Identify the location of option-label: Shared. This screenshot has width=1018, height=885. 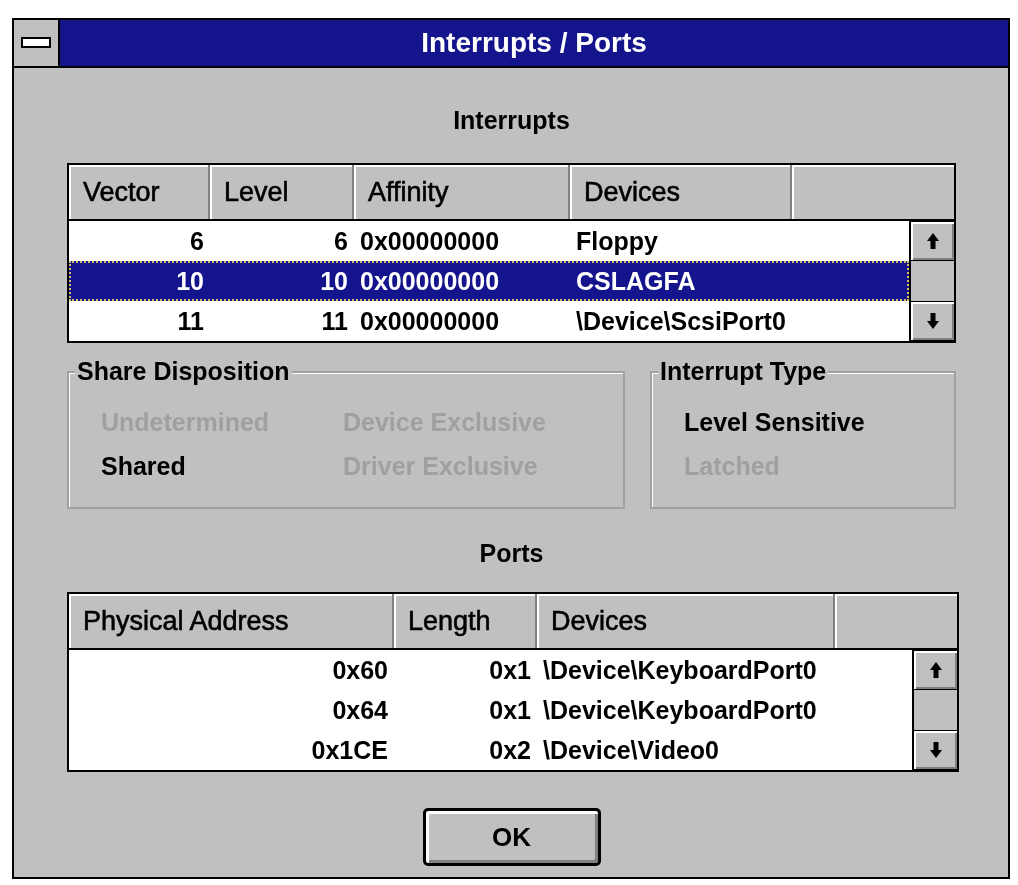
(144, 466).